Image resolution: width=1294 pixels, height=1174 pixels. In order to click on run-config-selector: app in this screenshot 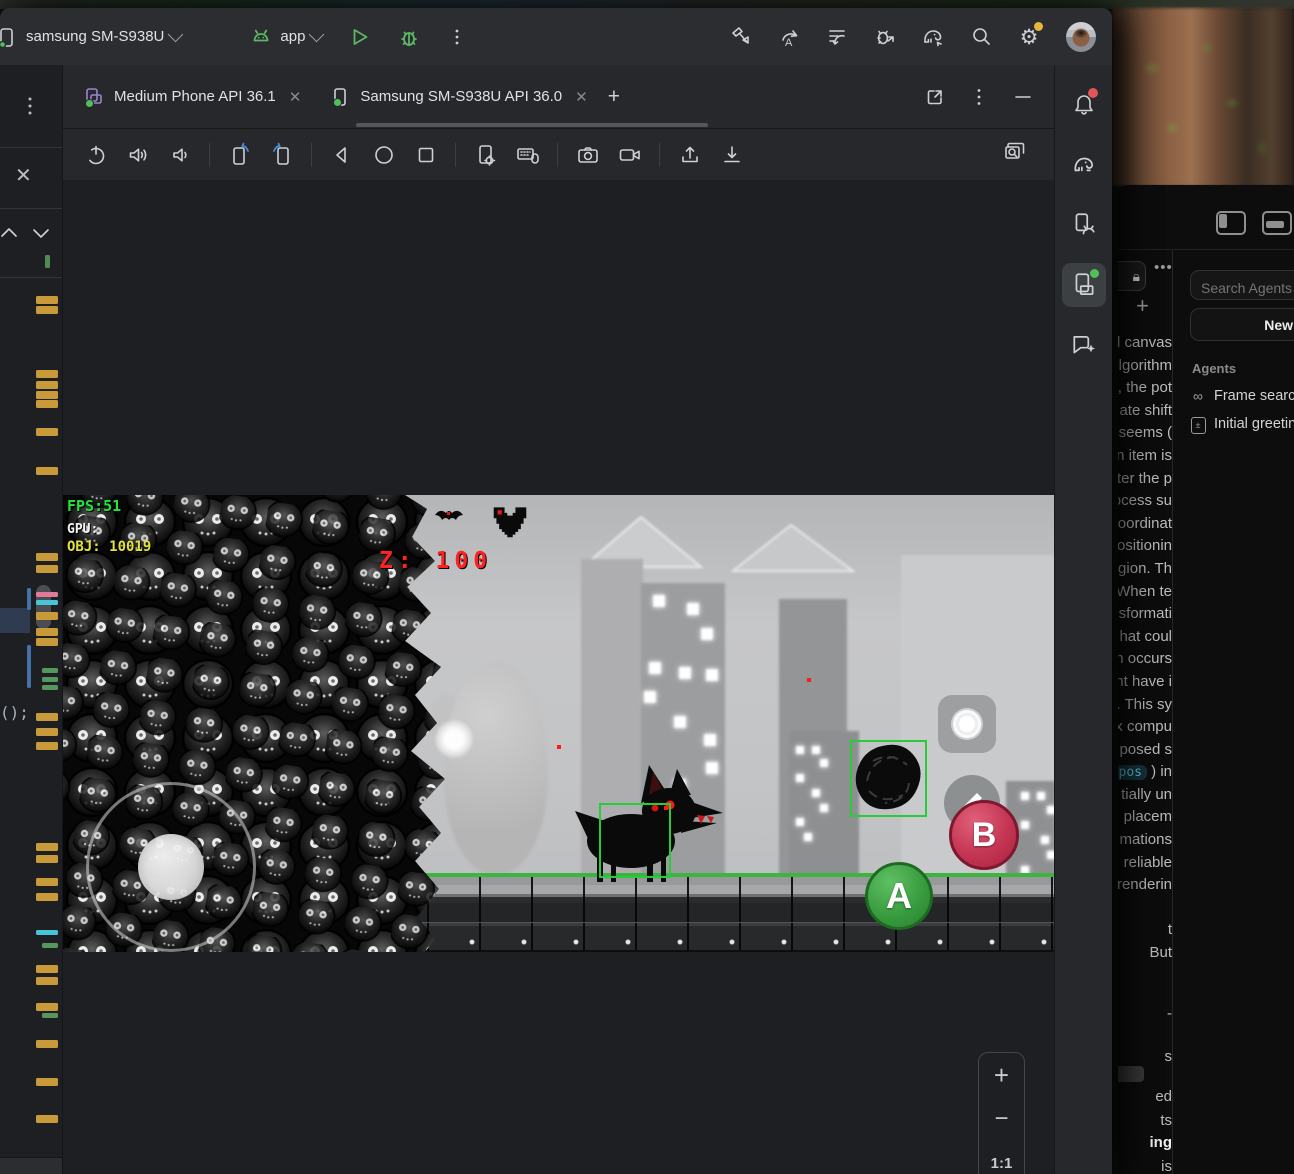, I will do `click(287, 37)`.